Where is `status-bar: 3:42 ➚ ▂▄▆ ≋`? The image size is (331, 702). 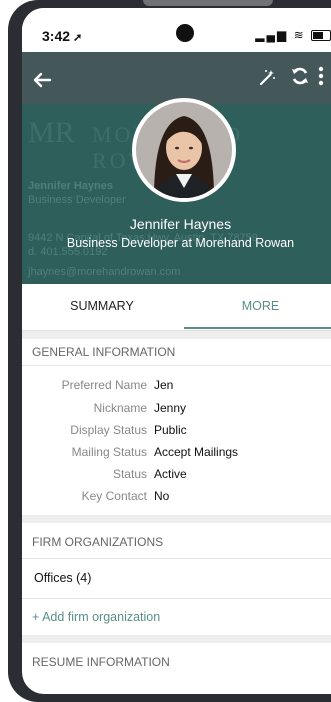
status-bar: 3:42 ➚ ▂▄▆ ≋ is located at coordinates (176, 30).